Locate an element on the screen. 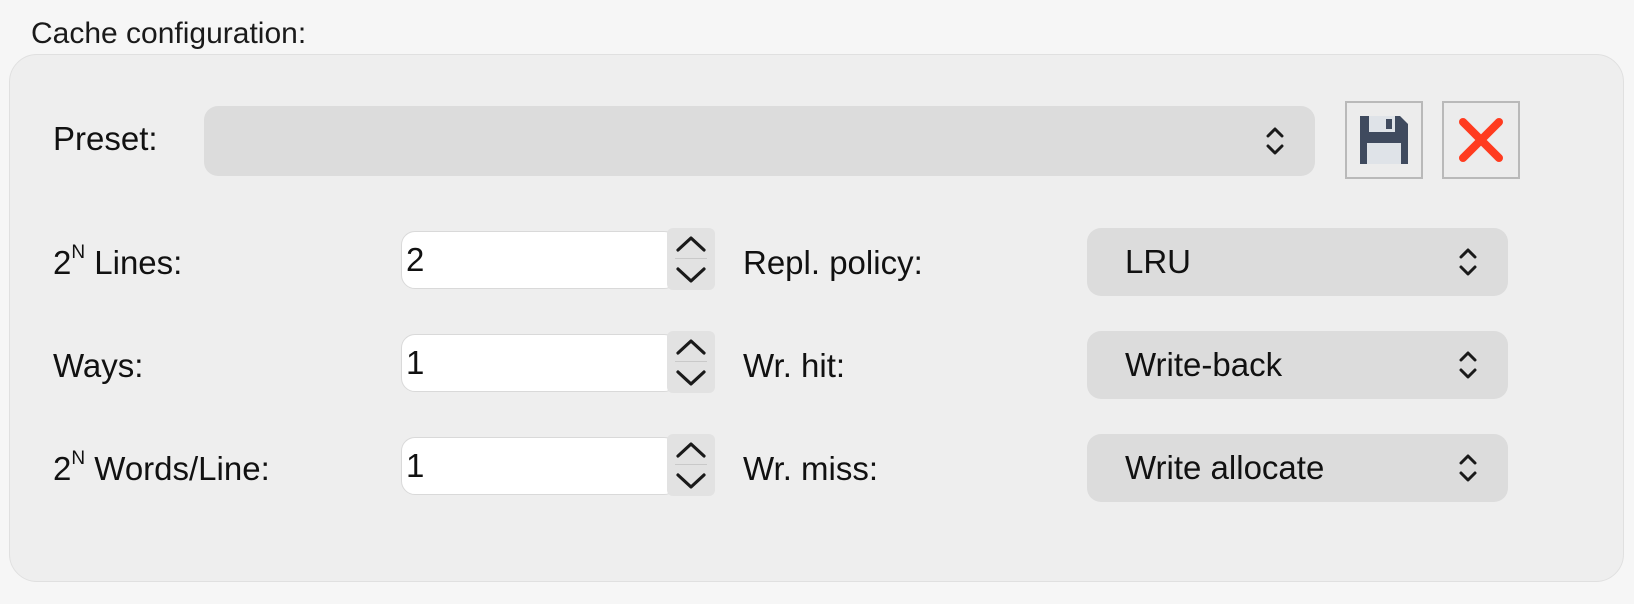  ways-value: 1 is located at coordinates (415, 362).